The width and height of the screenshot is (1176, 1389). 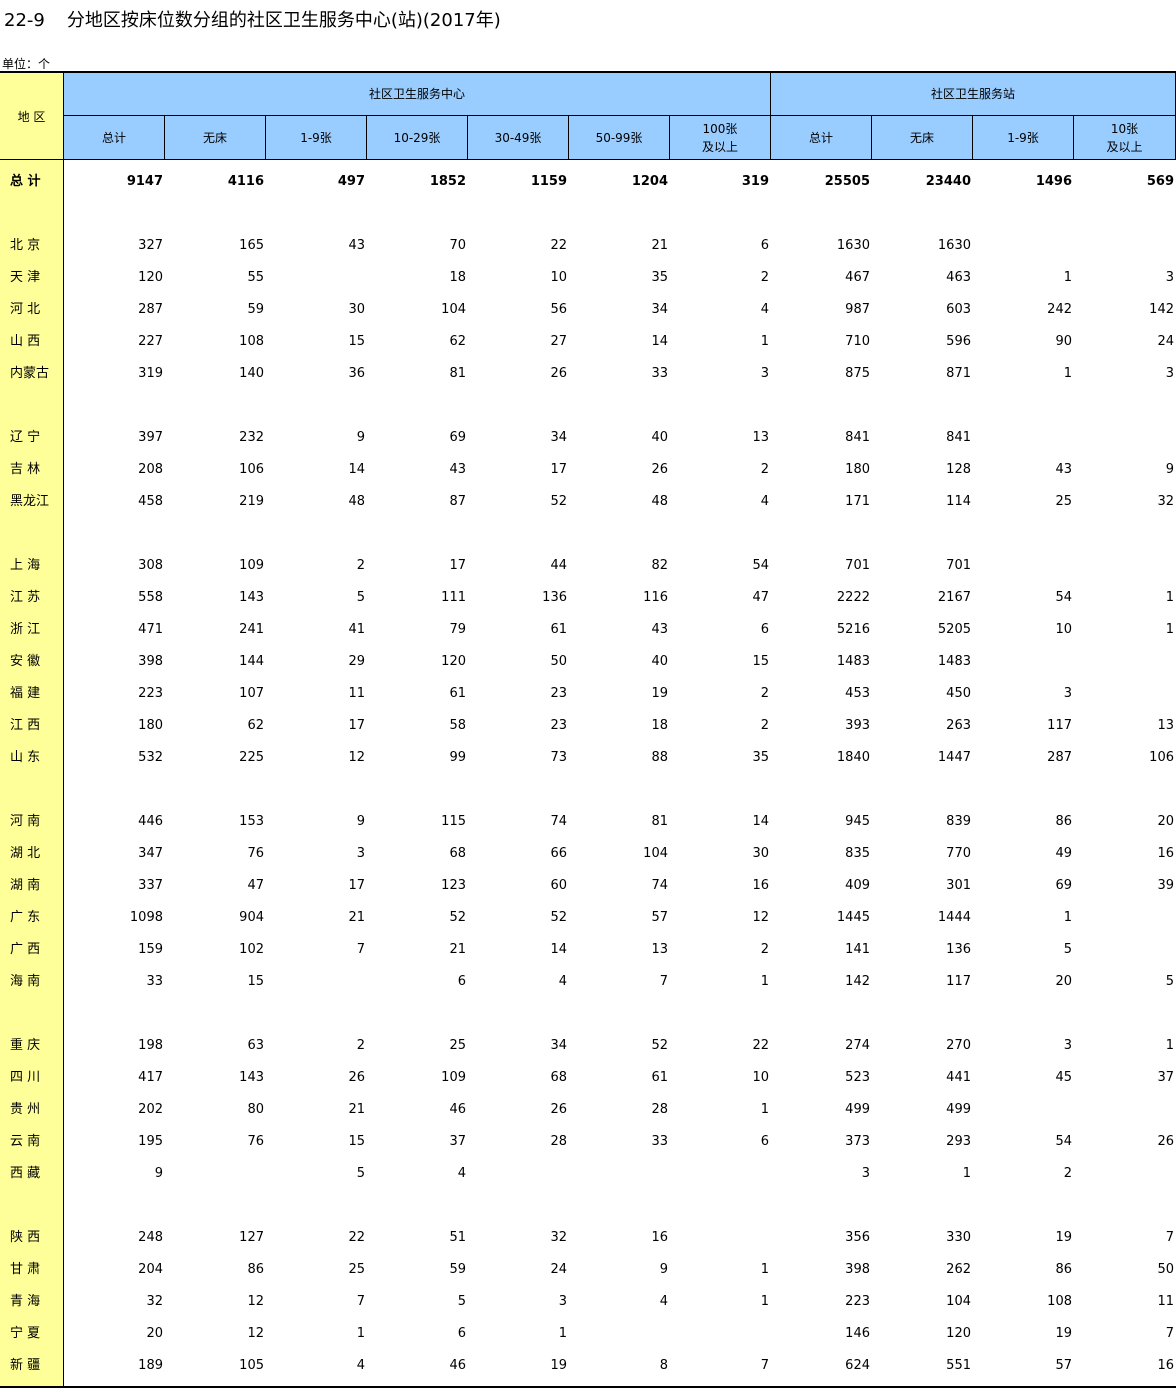 I want to click on cell-col-3: 5, so click(x=461, y=1301).